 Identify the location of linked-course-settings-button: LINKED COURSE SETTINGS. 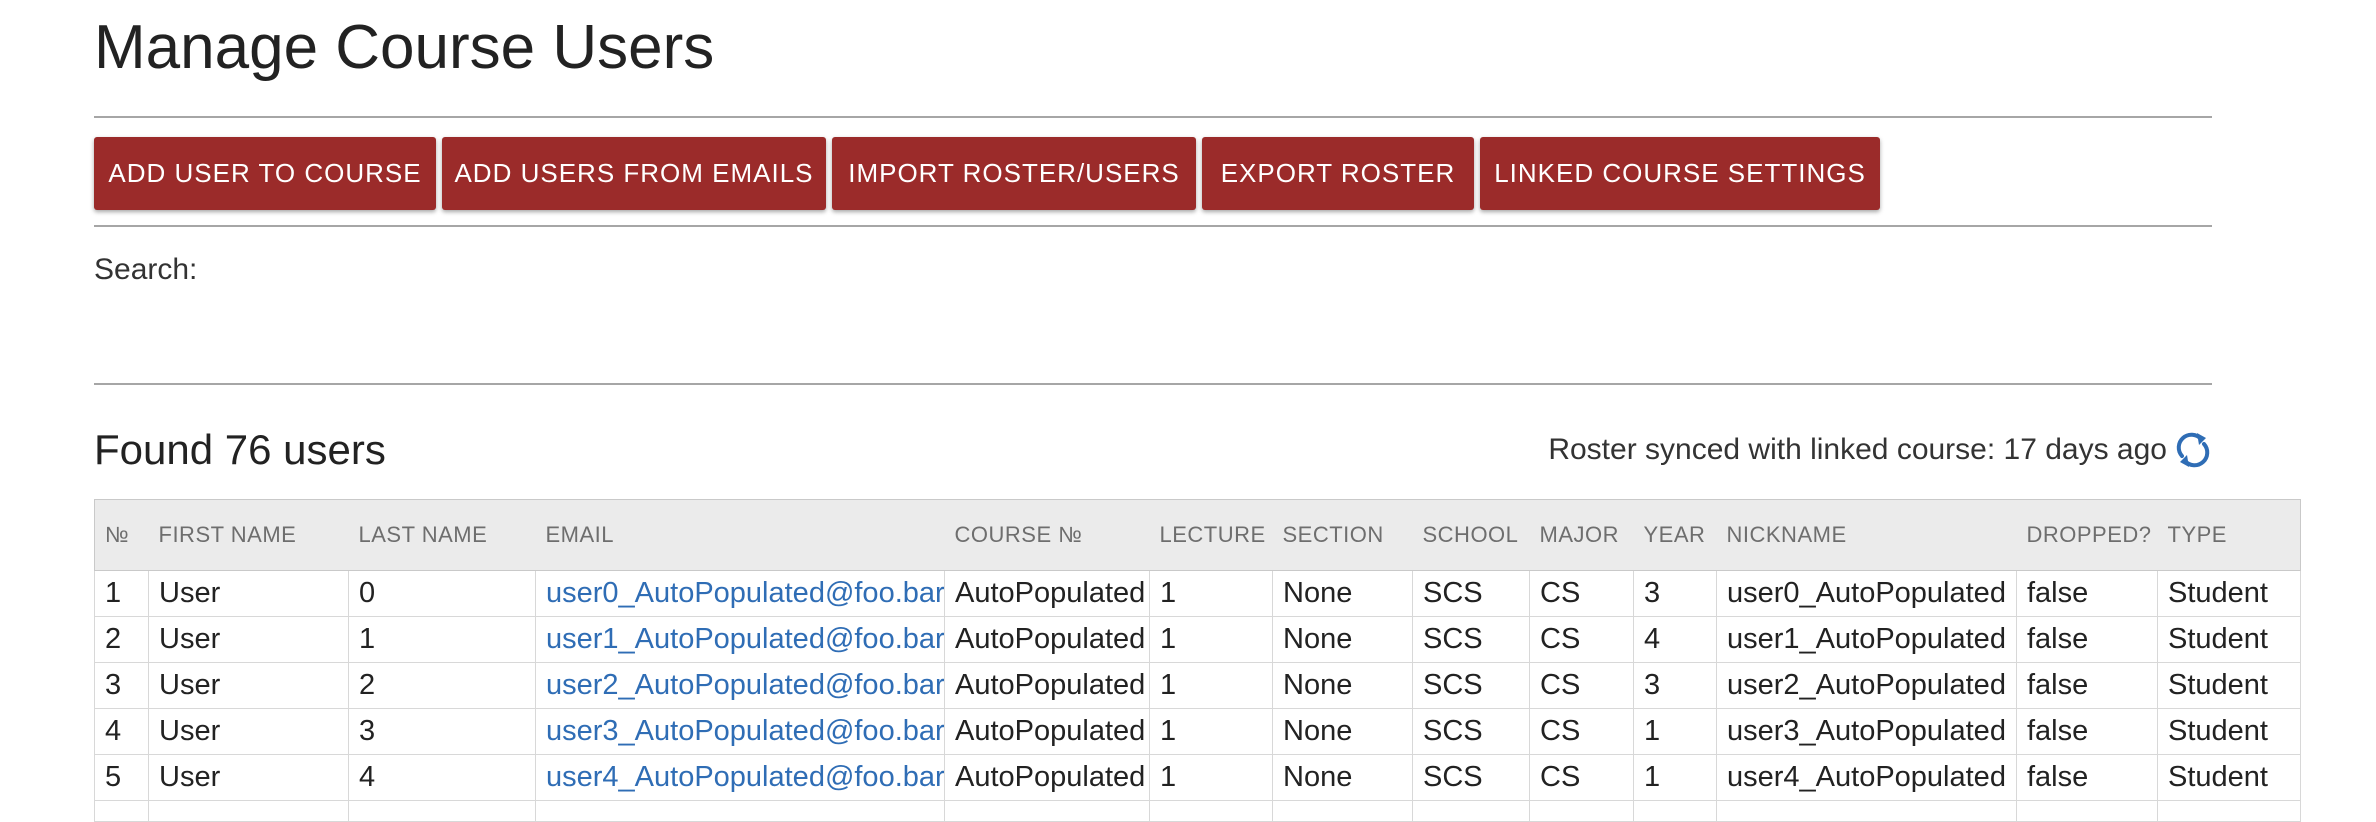
(1680, 173).